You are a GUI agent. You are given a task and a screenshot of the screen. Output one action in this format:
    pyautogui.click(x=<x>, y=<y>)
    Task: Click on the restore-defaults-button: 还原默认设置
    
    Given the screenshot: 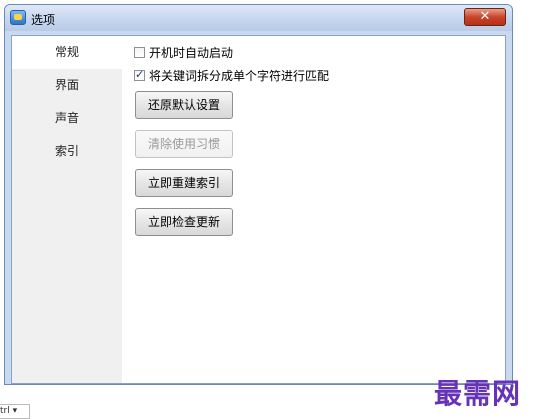 What is the action you would take?
    pyautogui.click(x=184, y=105)
    